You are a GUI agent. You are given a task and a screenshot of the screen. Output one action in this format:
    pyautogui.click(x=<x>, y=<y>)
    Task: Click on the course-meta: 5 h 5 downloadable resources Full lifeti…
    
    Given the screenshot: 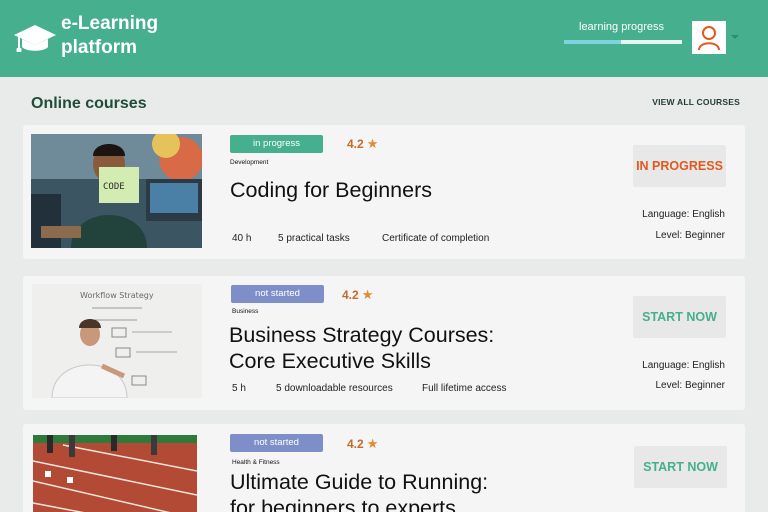 What is the action you would take?
    pyautogui.click(x=382, y=389)
    